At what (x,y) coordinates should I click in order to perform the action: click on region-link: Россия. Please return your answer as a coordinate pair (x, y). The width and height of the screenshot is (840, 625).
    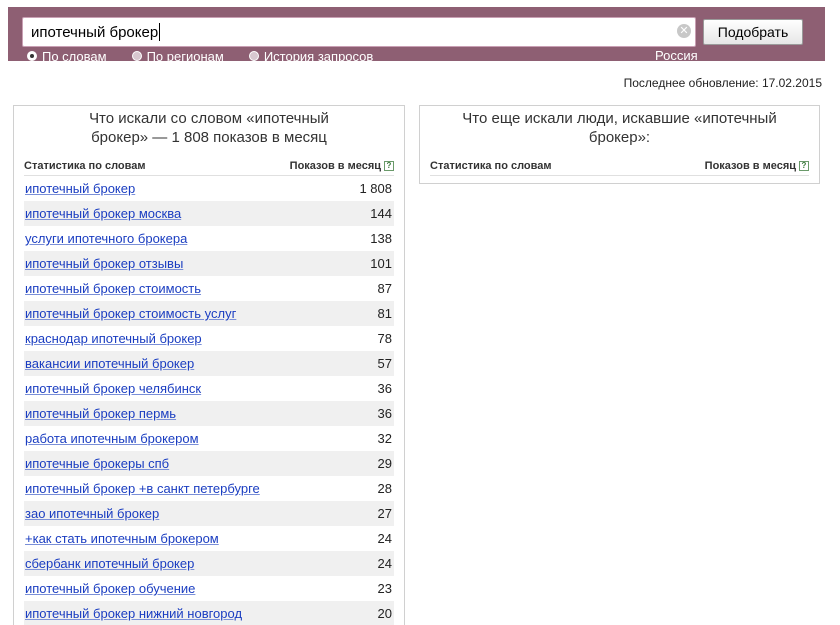
    Looking at the image, I should click on (676, 56).